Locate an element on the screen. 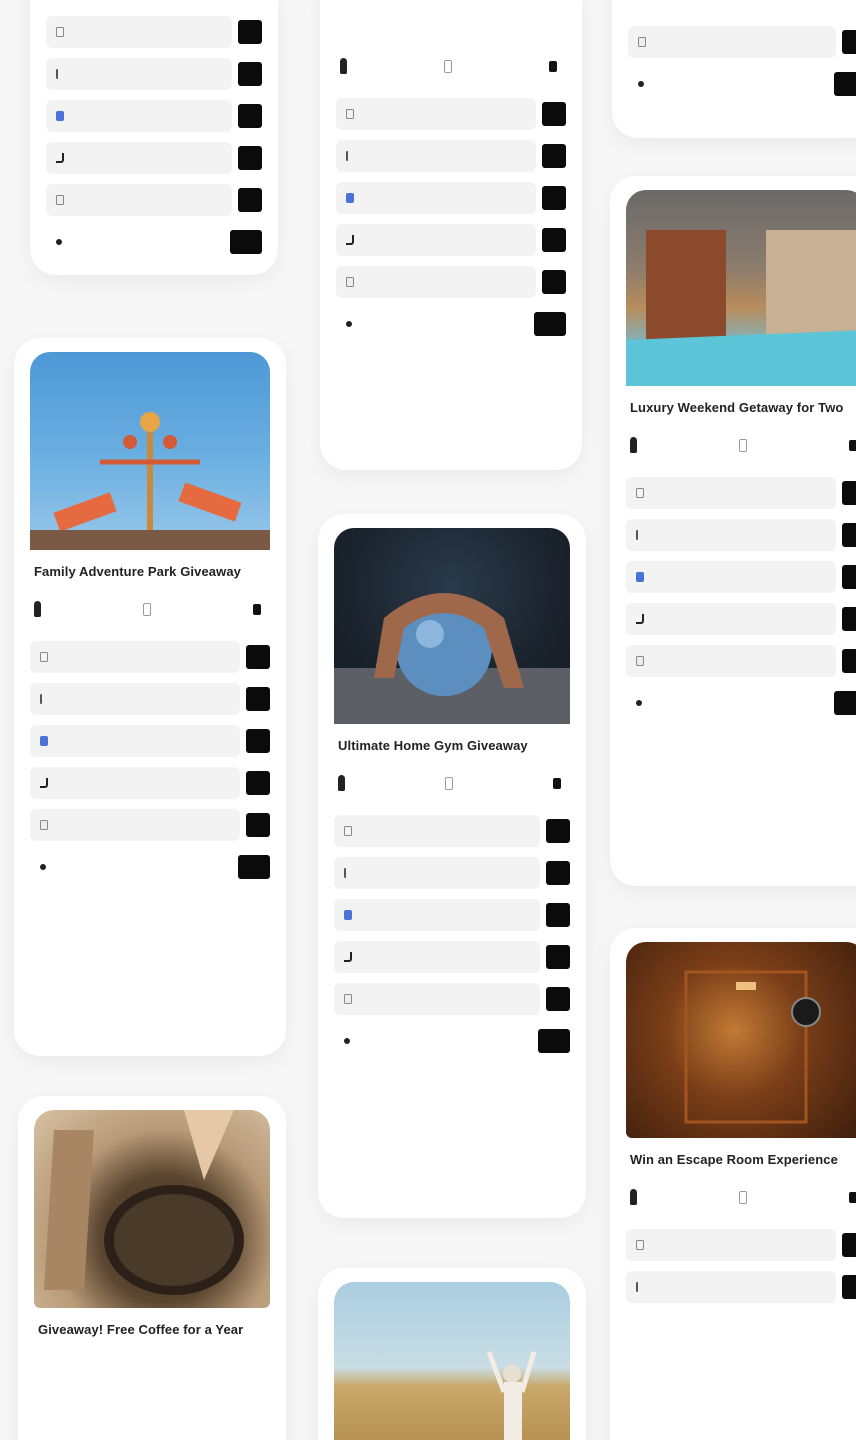 The image size is (856, 1440). refer-icon is located at coordinates (347, 1041).